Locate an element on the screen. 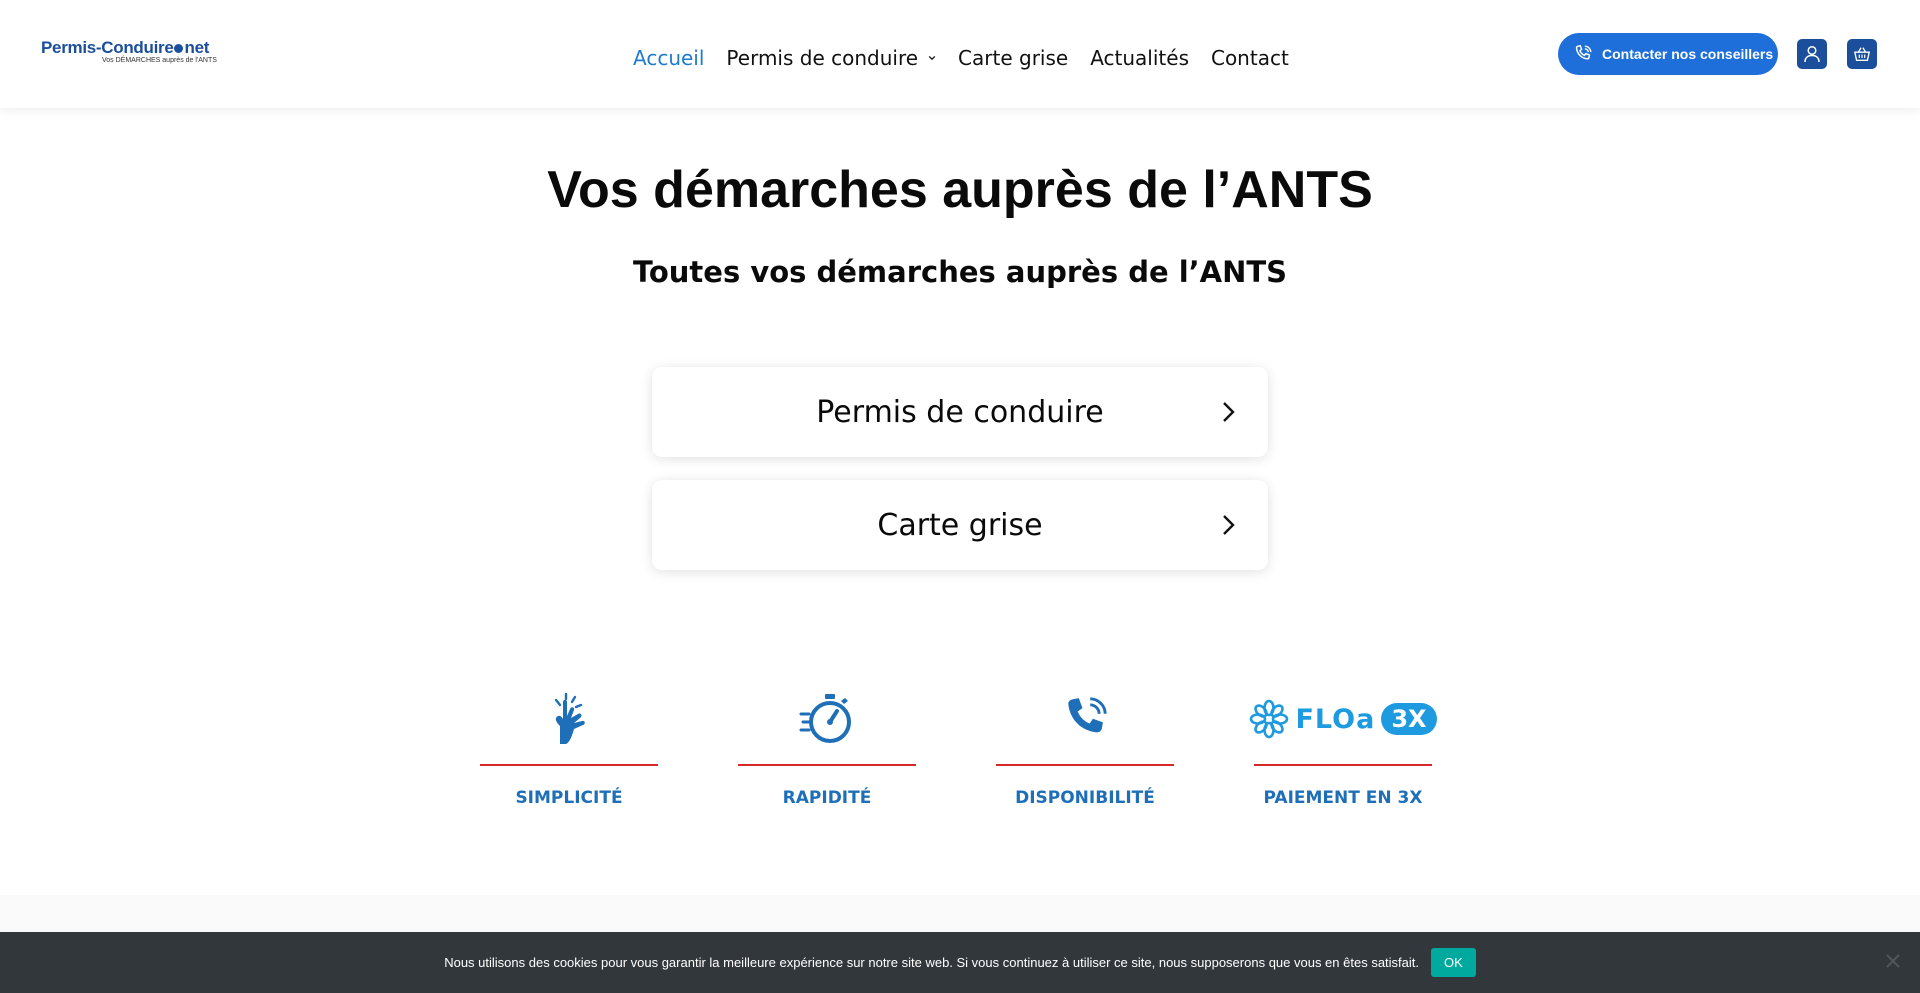  contact-advisors-button: Contacter nos conseillers is located at coordinates (1668, 54).